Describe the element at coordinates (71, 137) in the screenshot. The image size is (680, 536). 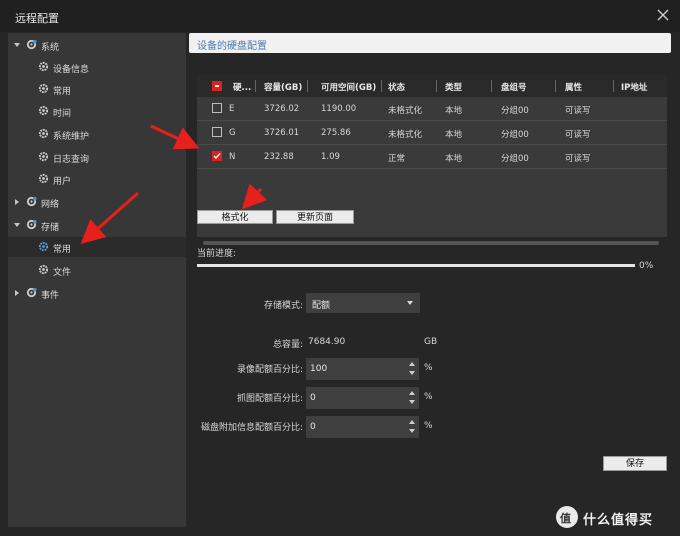
I see `sidebar-item-label: 系统维护` at that location.